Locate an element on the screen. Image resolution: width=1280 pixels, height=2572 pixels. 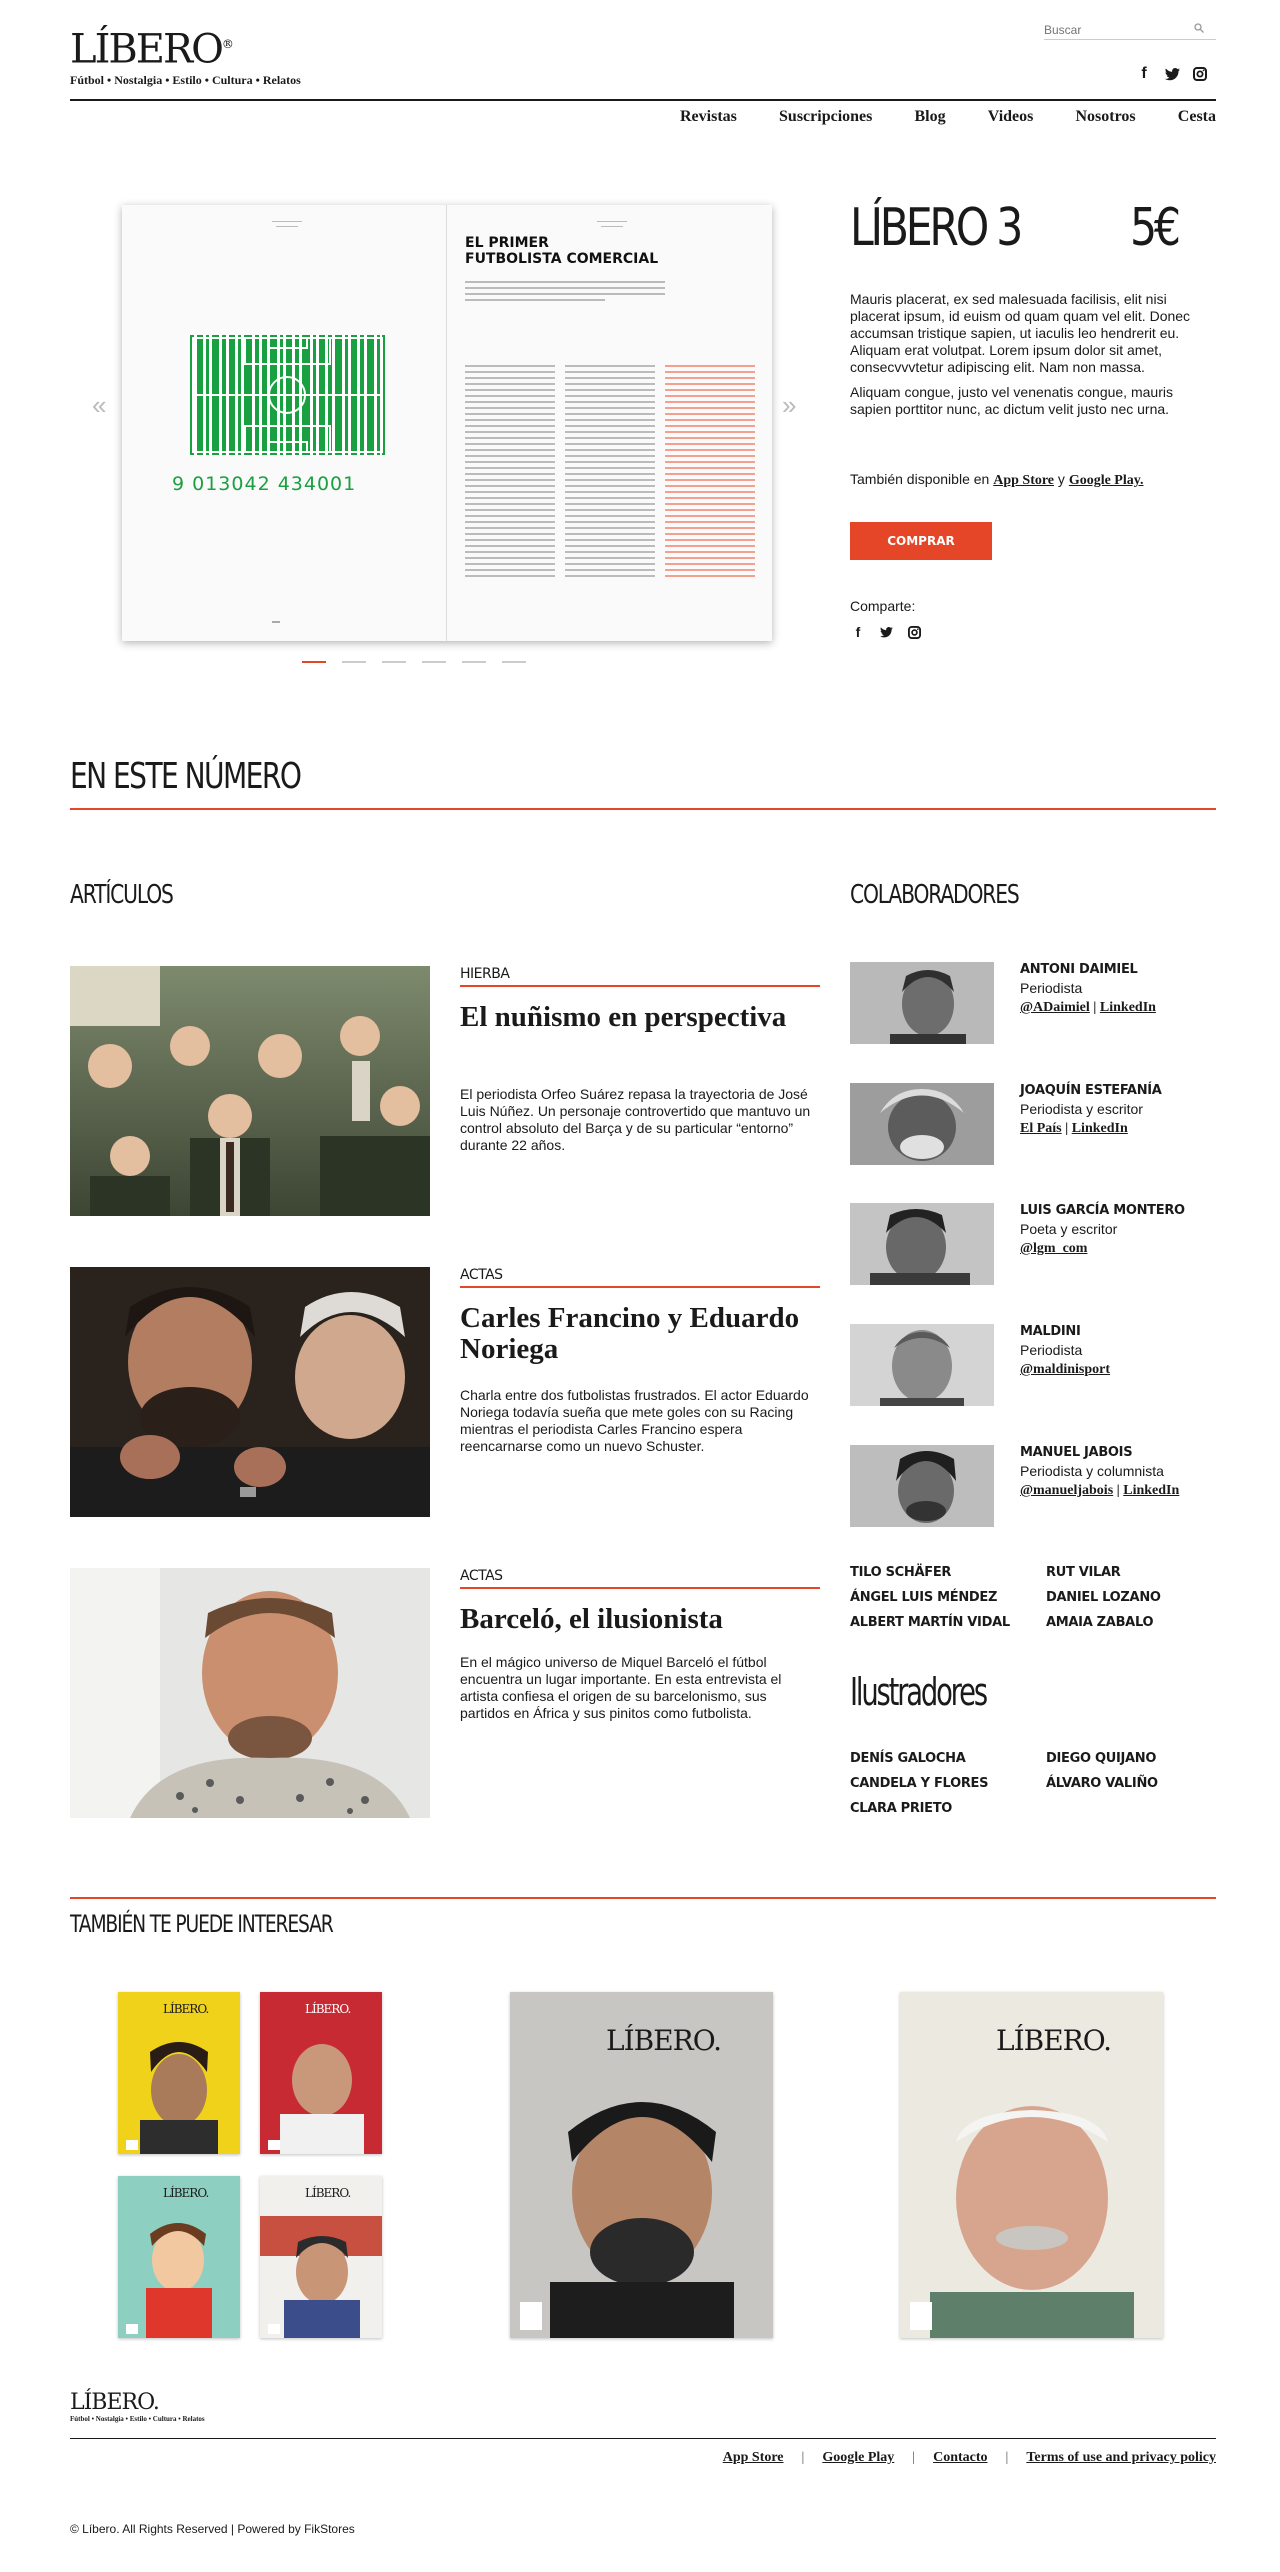
collaborator-role: Poeta y escritor is located at coordinates (1069, 1229).